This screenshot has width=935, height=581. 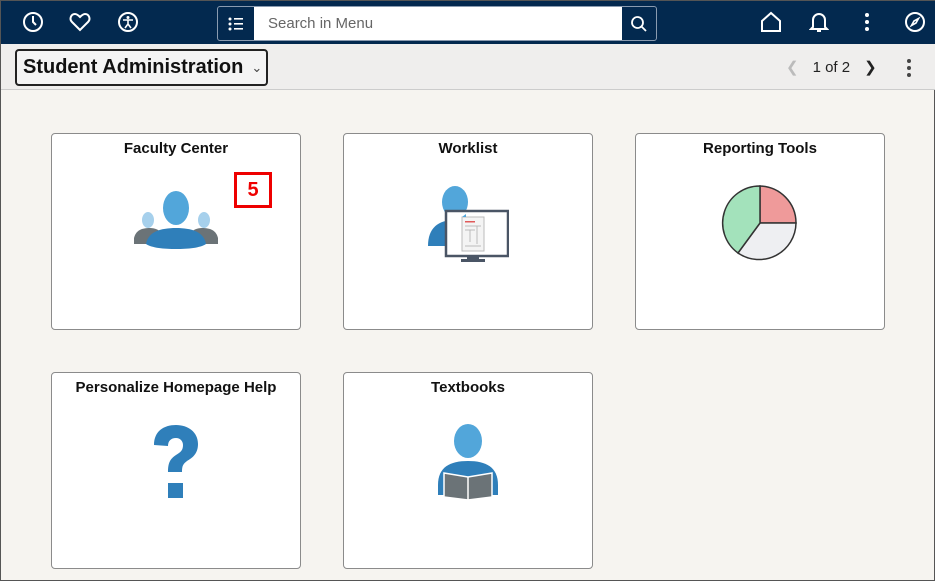 I want to click on reader-book-icon, so click(x=468, y=462).